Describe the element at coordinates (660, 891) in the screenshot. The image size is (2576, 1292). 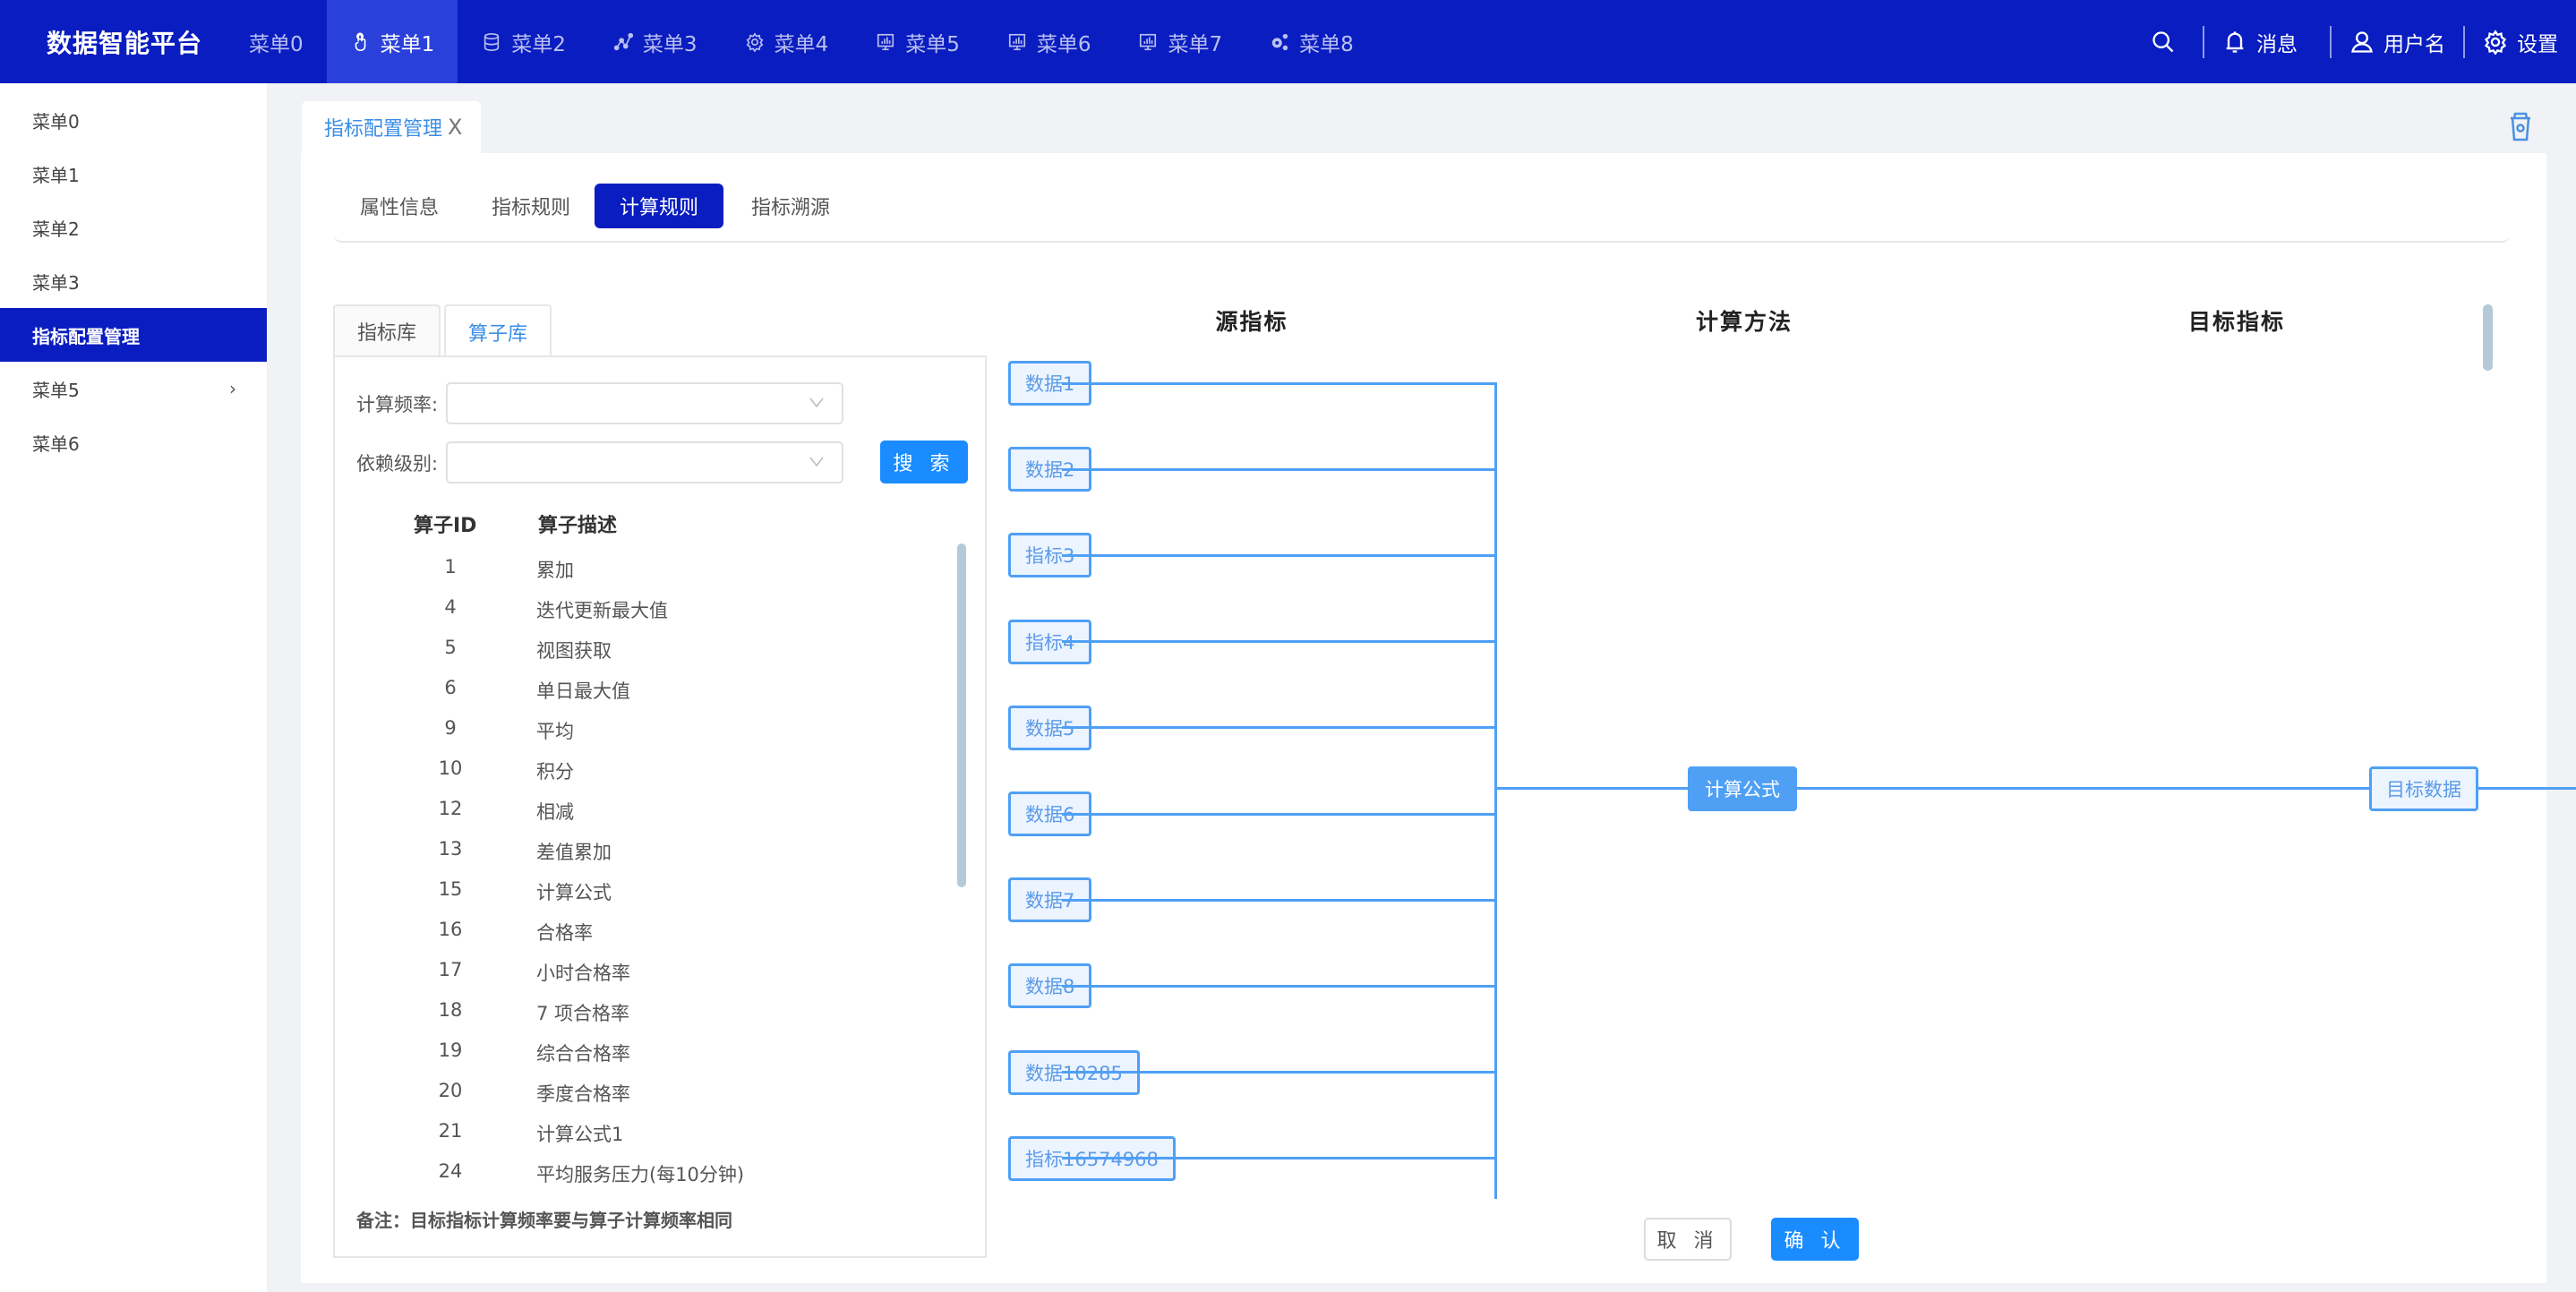
I see `table-row: 15 计算公式` at that location.